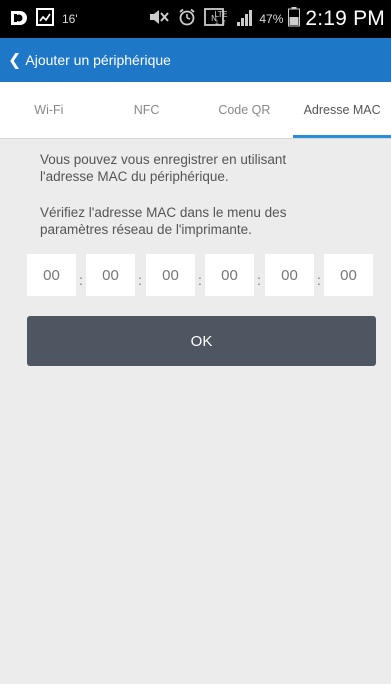 This screenshot has height=684, width=391. Describe the element at coordinates (221, 14) in the screenshot. I see `svg-text: LTE` at that location.